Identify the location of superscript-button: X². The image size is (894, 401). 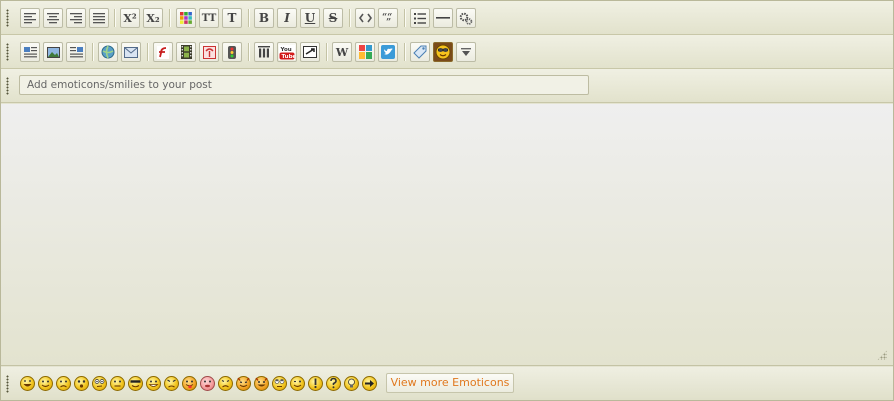
(130, 18).